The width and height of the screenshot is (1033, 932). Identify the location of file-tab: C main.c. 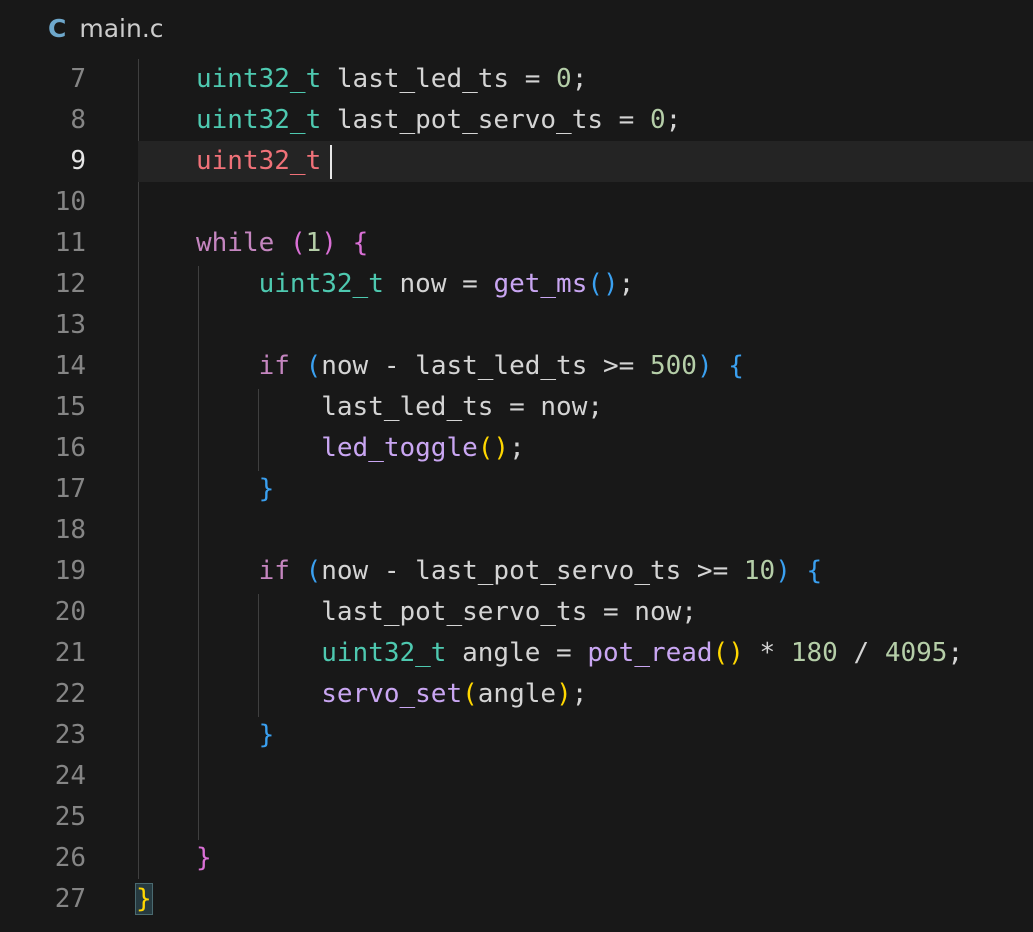
(106, 28).